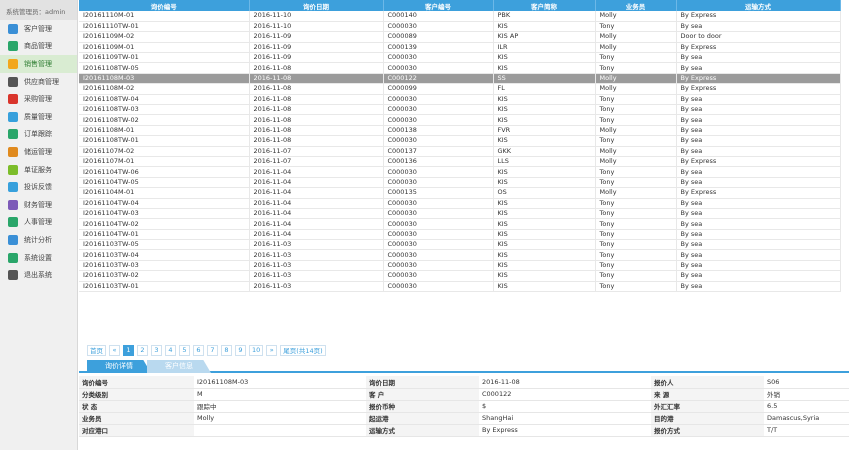  I want to click on detail-row: 状 态跟踪中 报价币种 $ 外汇汇率 6.5, so click(464, 406).